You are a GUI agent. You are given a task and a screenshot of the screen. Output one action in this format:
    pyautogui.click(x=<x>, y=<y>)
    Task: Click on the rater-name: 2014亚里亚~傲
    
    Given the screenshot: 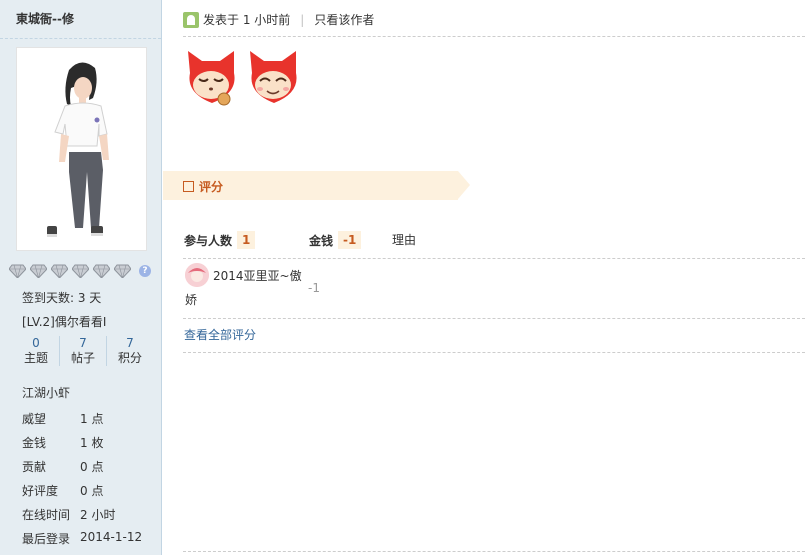 What is the action you would take?
    pyautogui.click(x=257, y=275)
    